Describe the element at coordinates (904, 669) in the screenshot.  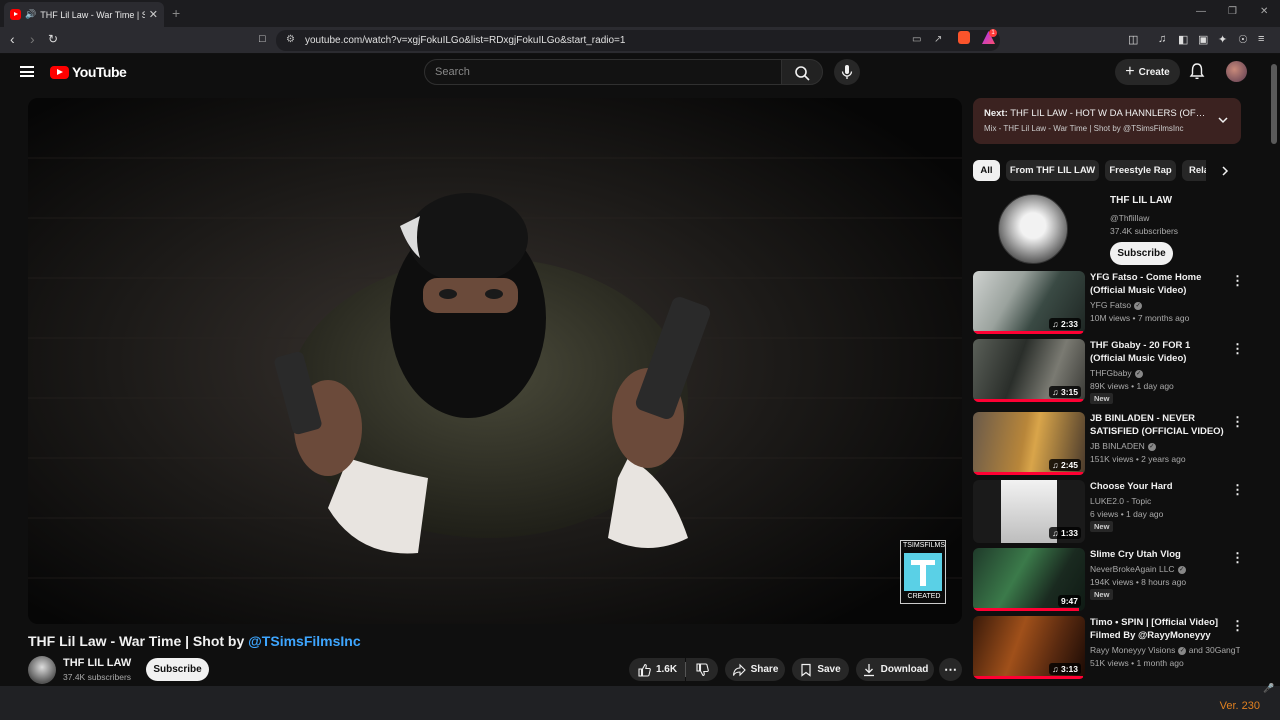
I see `download-label: Download` at that location.